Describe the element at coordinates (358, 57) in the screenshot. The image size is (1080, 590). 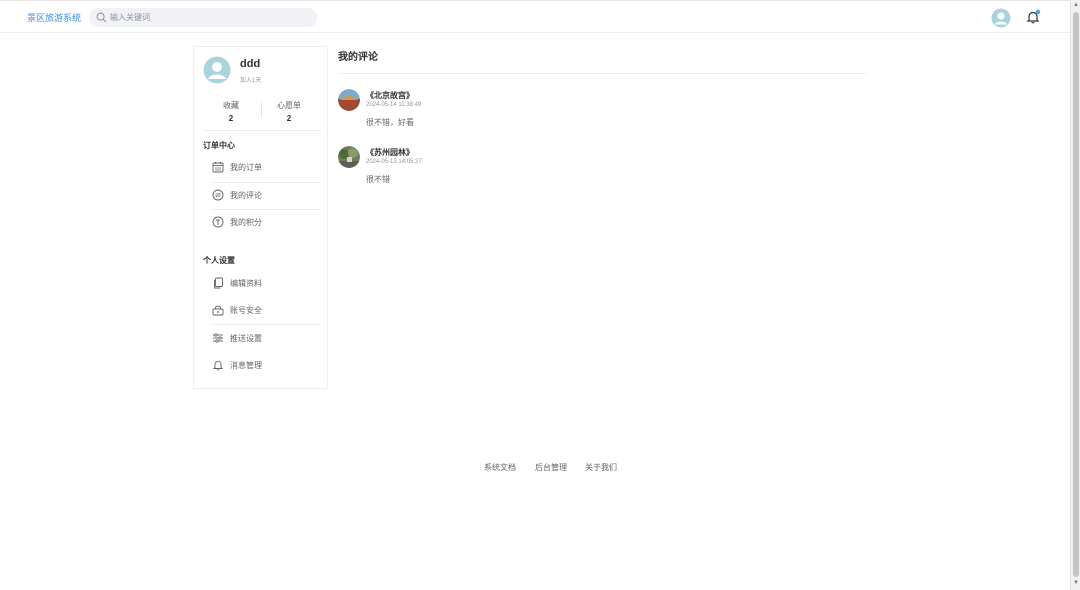
I see `page-title: 我的评论` at that location.